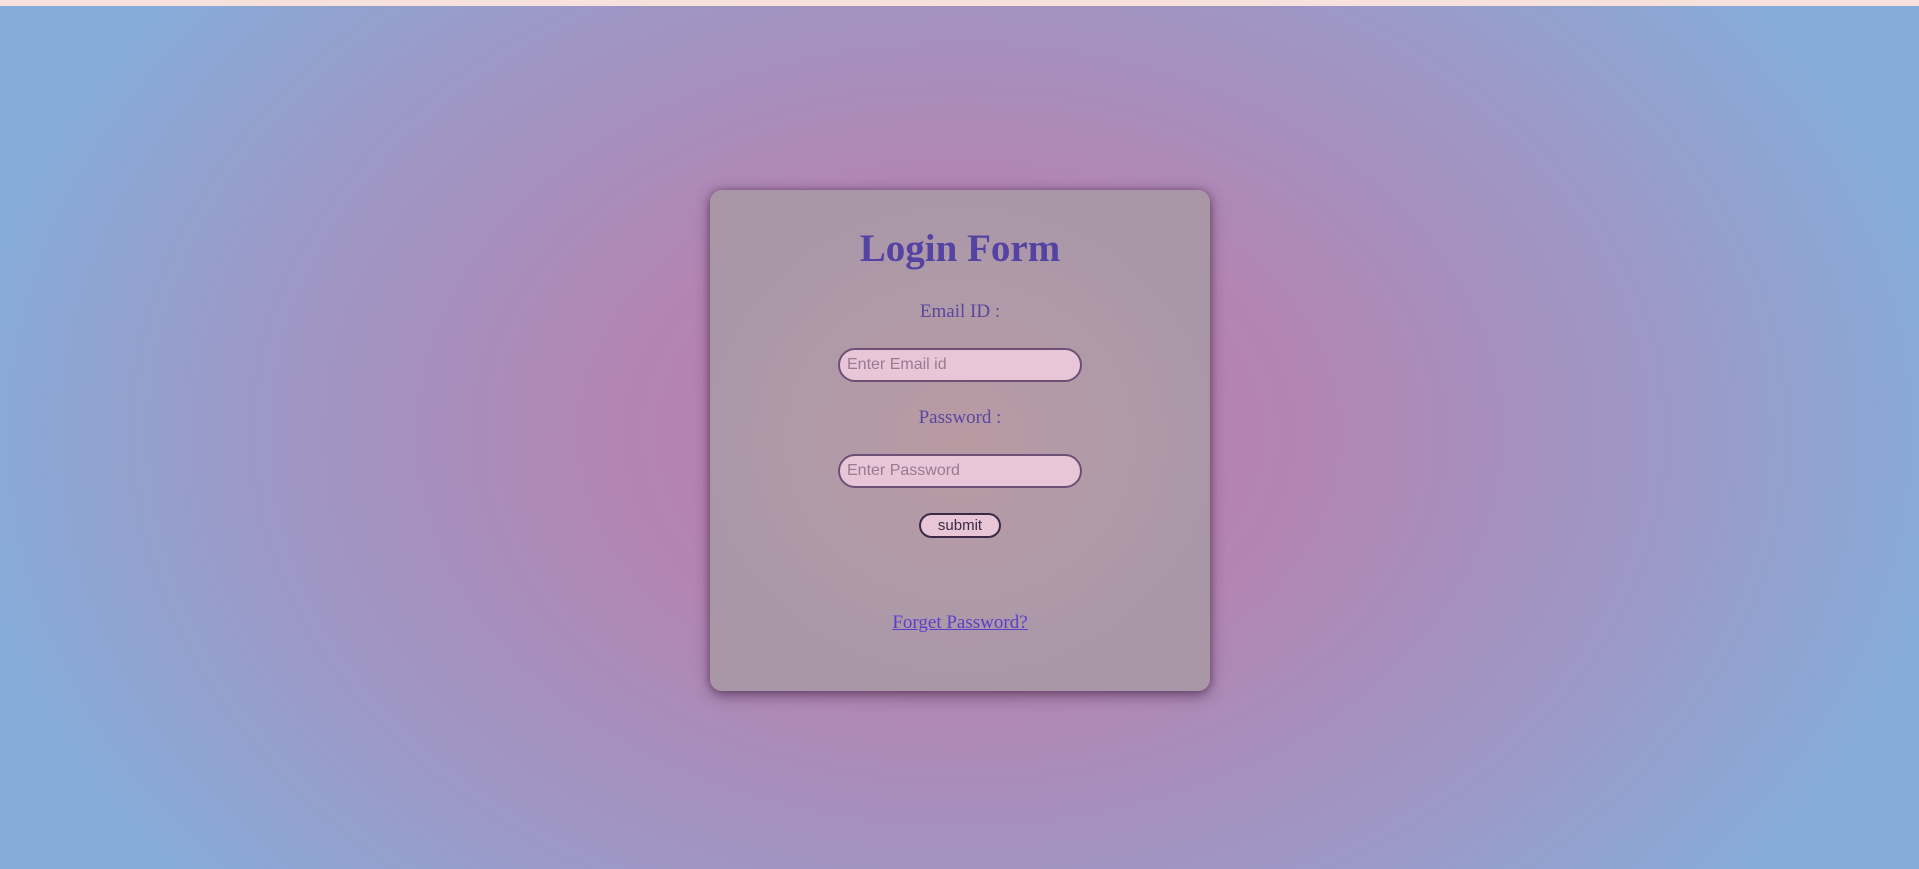  I want to click on forget-password-container: Forget Password?, so click(960, 623).